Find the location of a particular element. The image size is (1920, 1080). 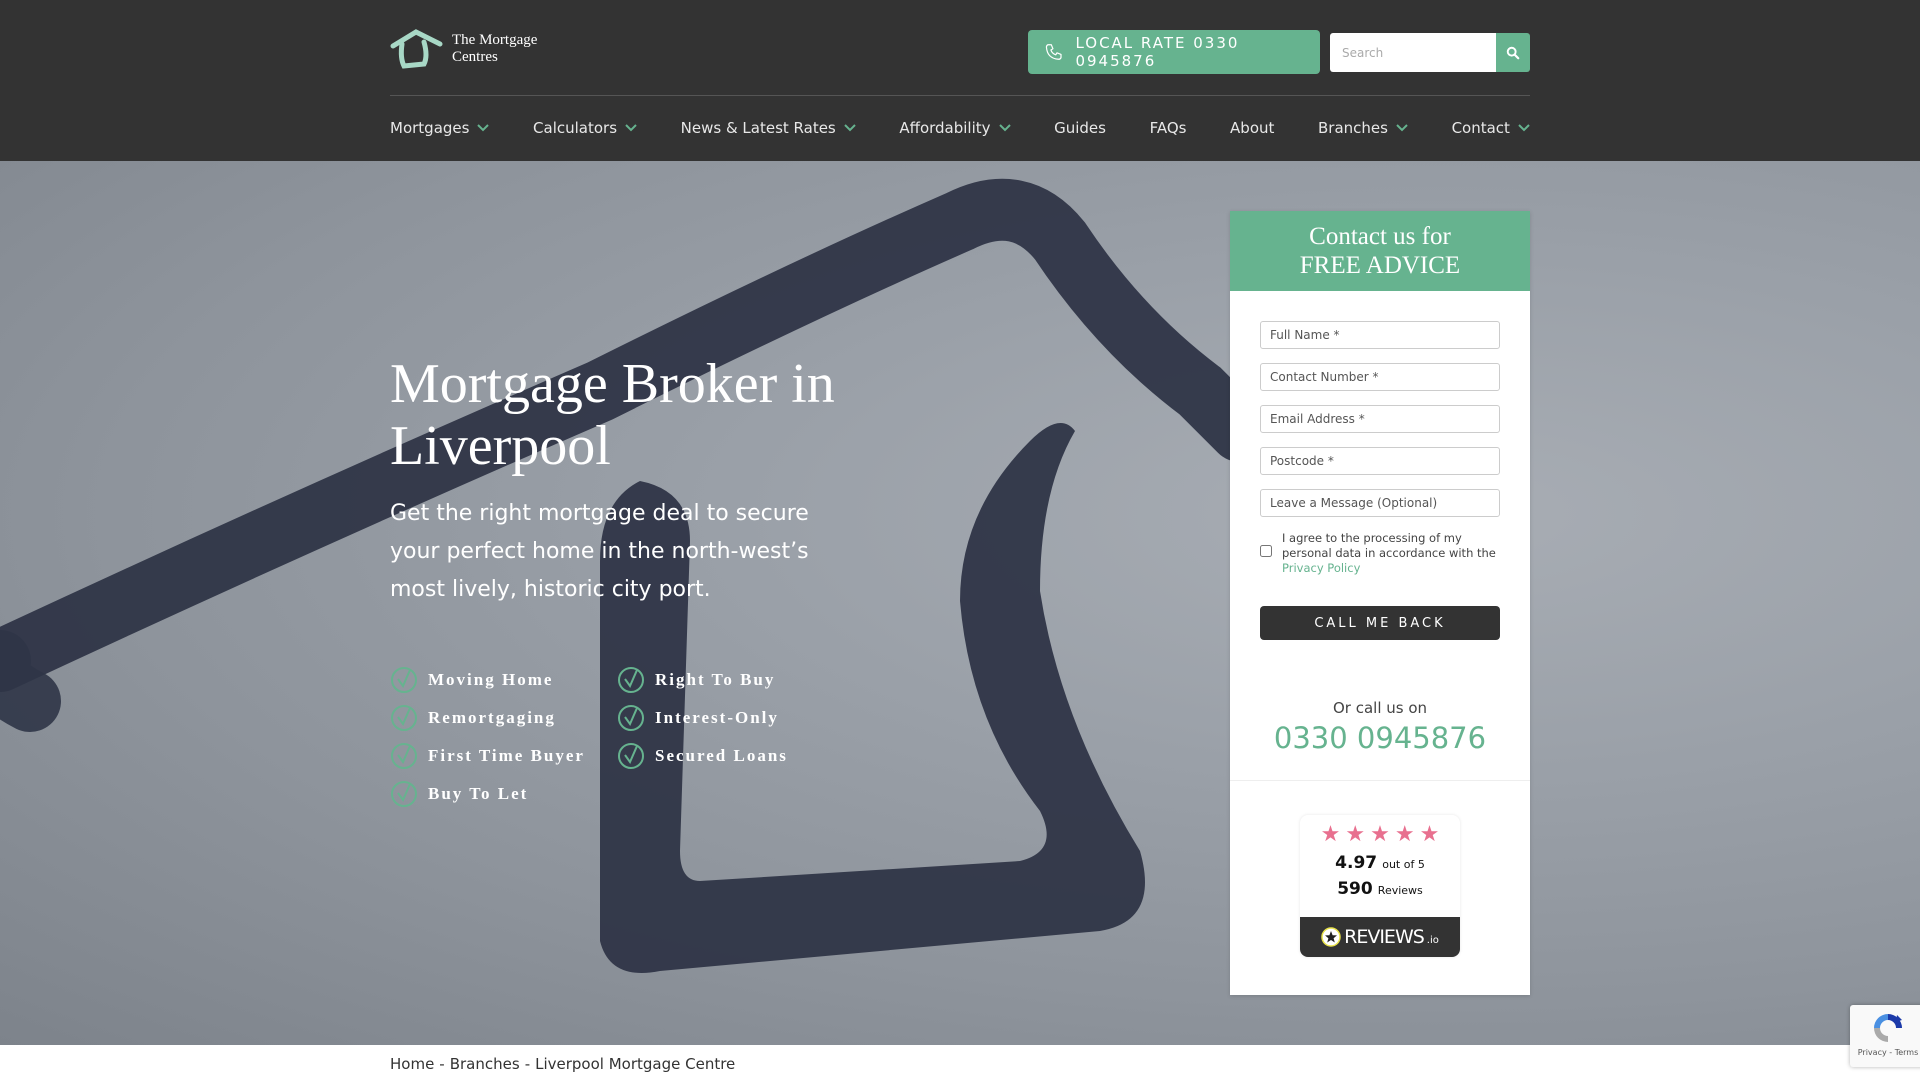

hero-title-line-2: Liverpool is located at coordinates (500, 446).